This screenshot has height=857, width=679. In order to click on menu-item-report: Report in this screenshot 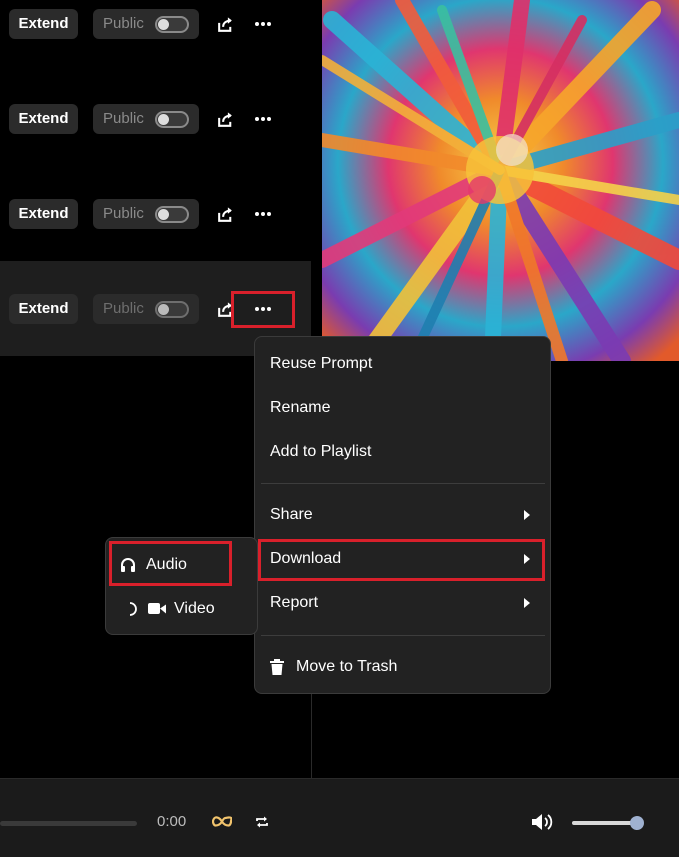, I will do `click(402, 603)`.